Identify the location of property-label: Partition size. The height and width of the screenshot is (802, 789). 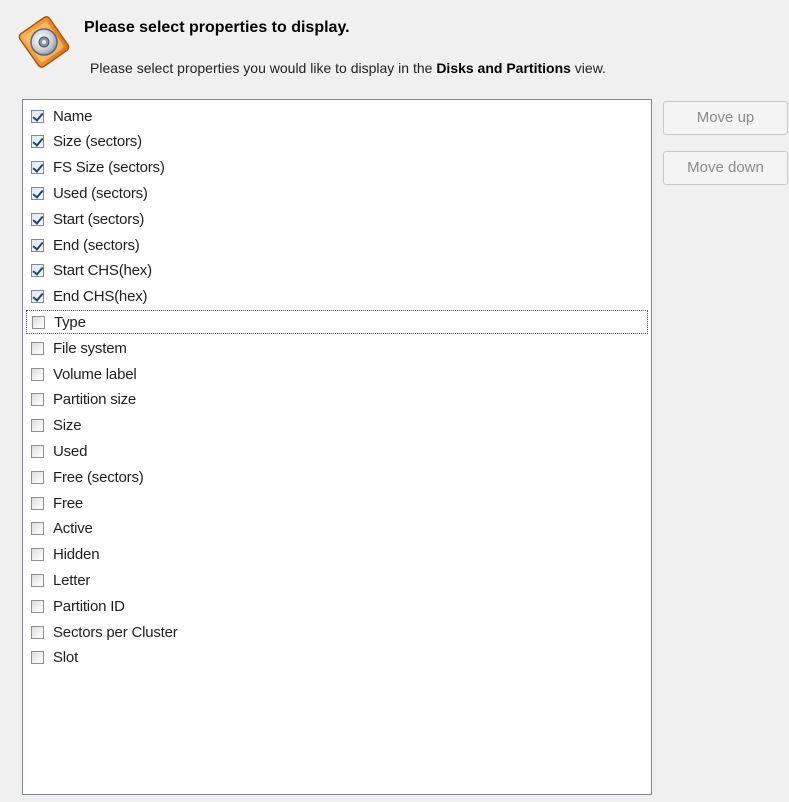
(95, 400).